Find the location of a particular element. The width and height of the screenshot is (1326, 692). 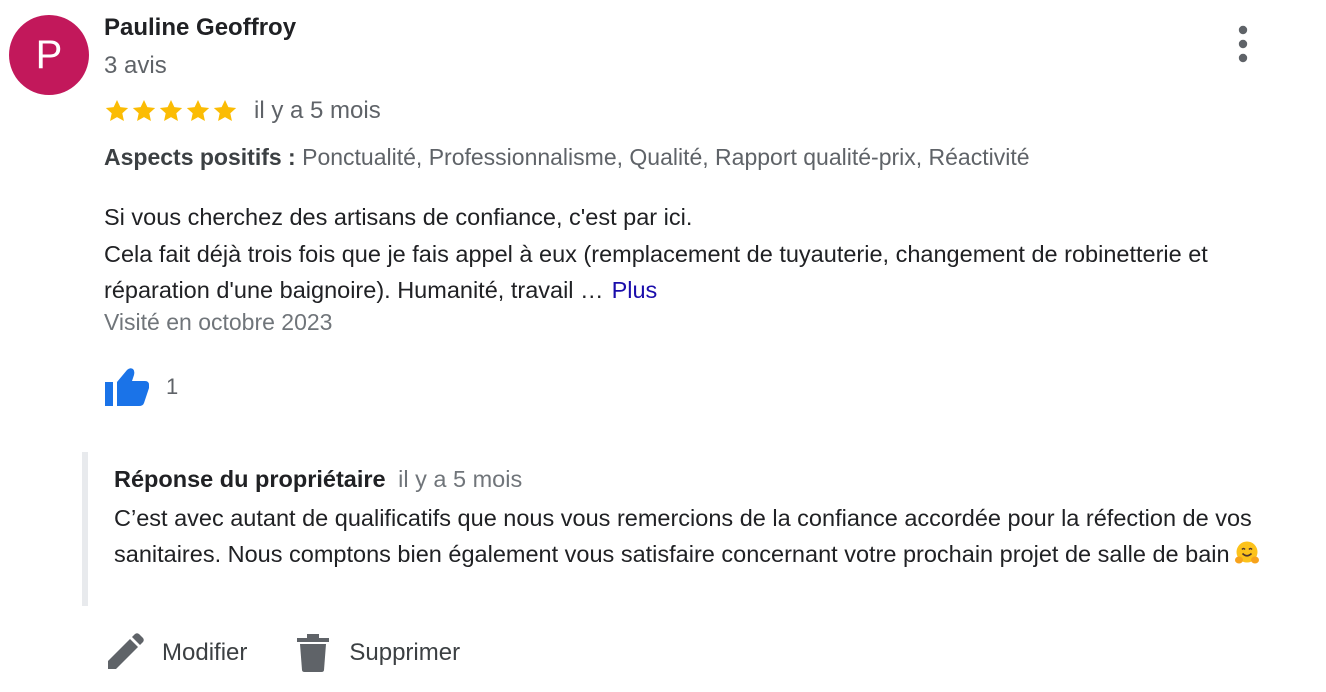

review-actions: Modifier Supprimer is located at coordinates (282, 653).